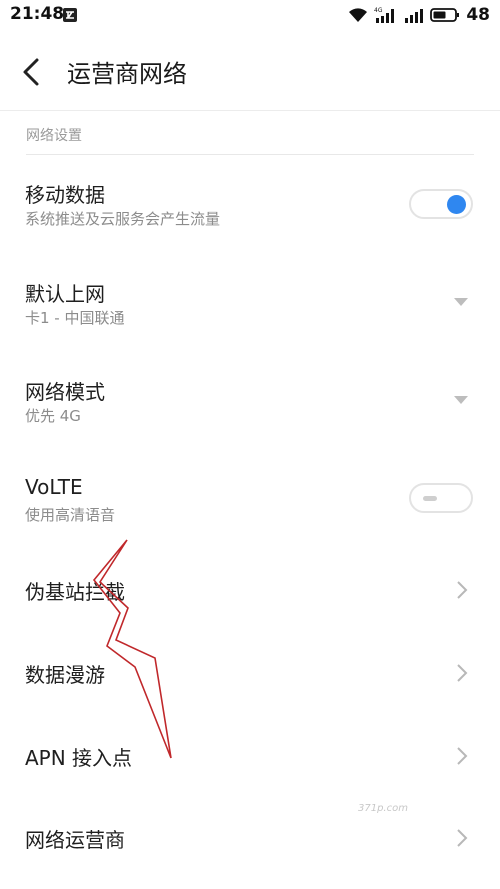 Image resolution: width=500 pixels, height=889 pixels. What do you see at coordinates (250, 403) in the screenshot?
I see `setting-network-mode: 网络模式 优先 4G` at bounding box center [250, 403].